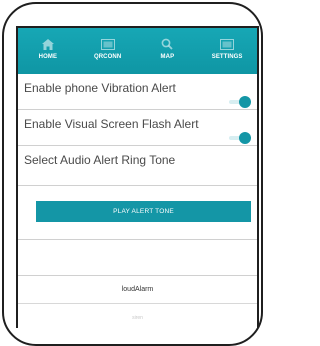  I want to click on flash-alert-toggle, so click(240, 138).